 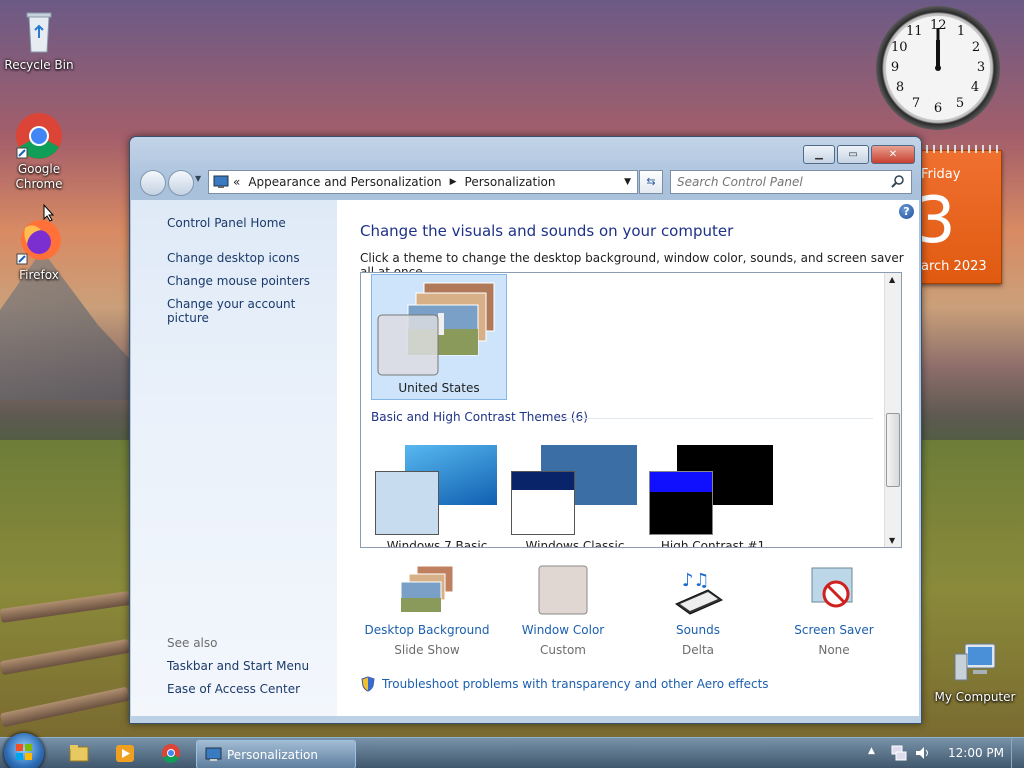 I want to click on window-color-label: Window Color, so click(x=563, y=630).